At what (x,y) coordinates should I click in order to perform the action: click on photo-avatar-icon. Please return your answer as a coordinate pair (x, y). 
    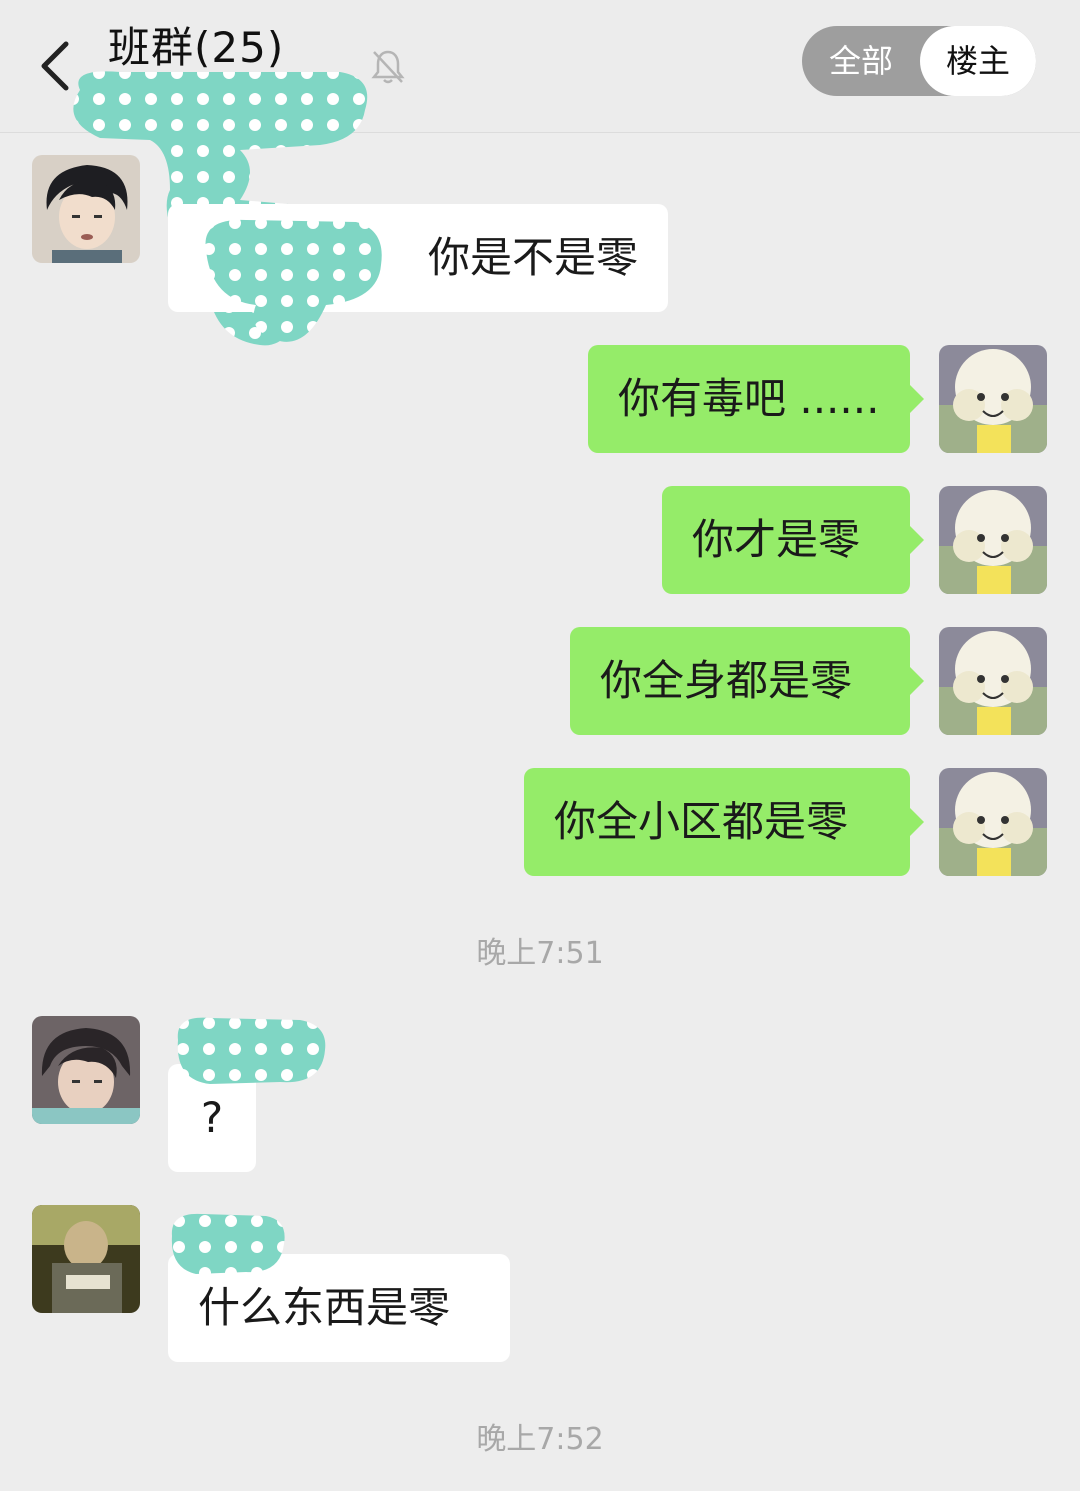
    Looking at the image, I should click on (86, 1259).